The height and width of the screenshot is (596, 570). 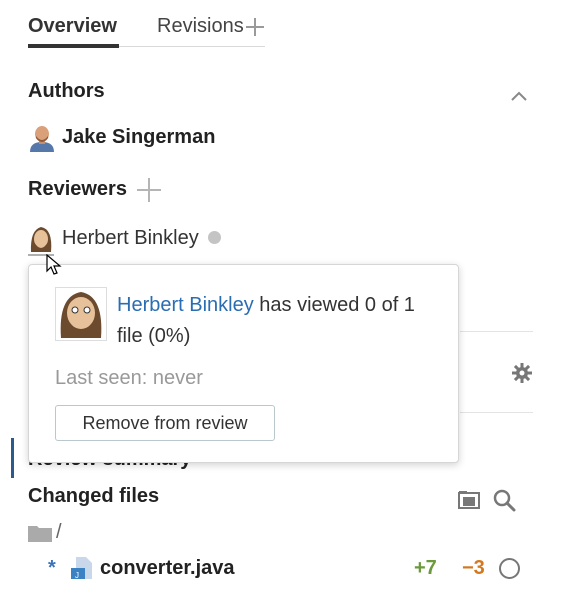 I want to click on modified-marker: *, so click(x=52, y=568).